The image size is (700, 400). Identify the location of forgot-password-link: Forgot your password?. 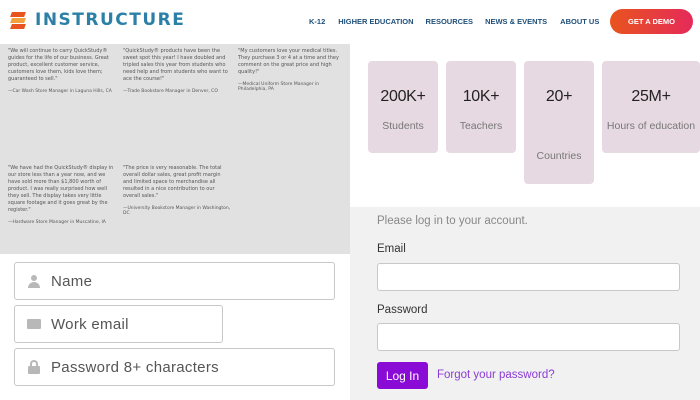
(496, 375).